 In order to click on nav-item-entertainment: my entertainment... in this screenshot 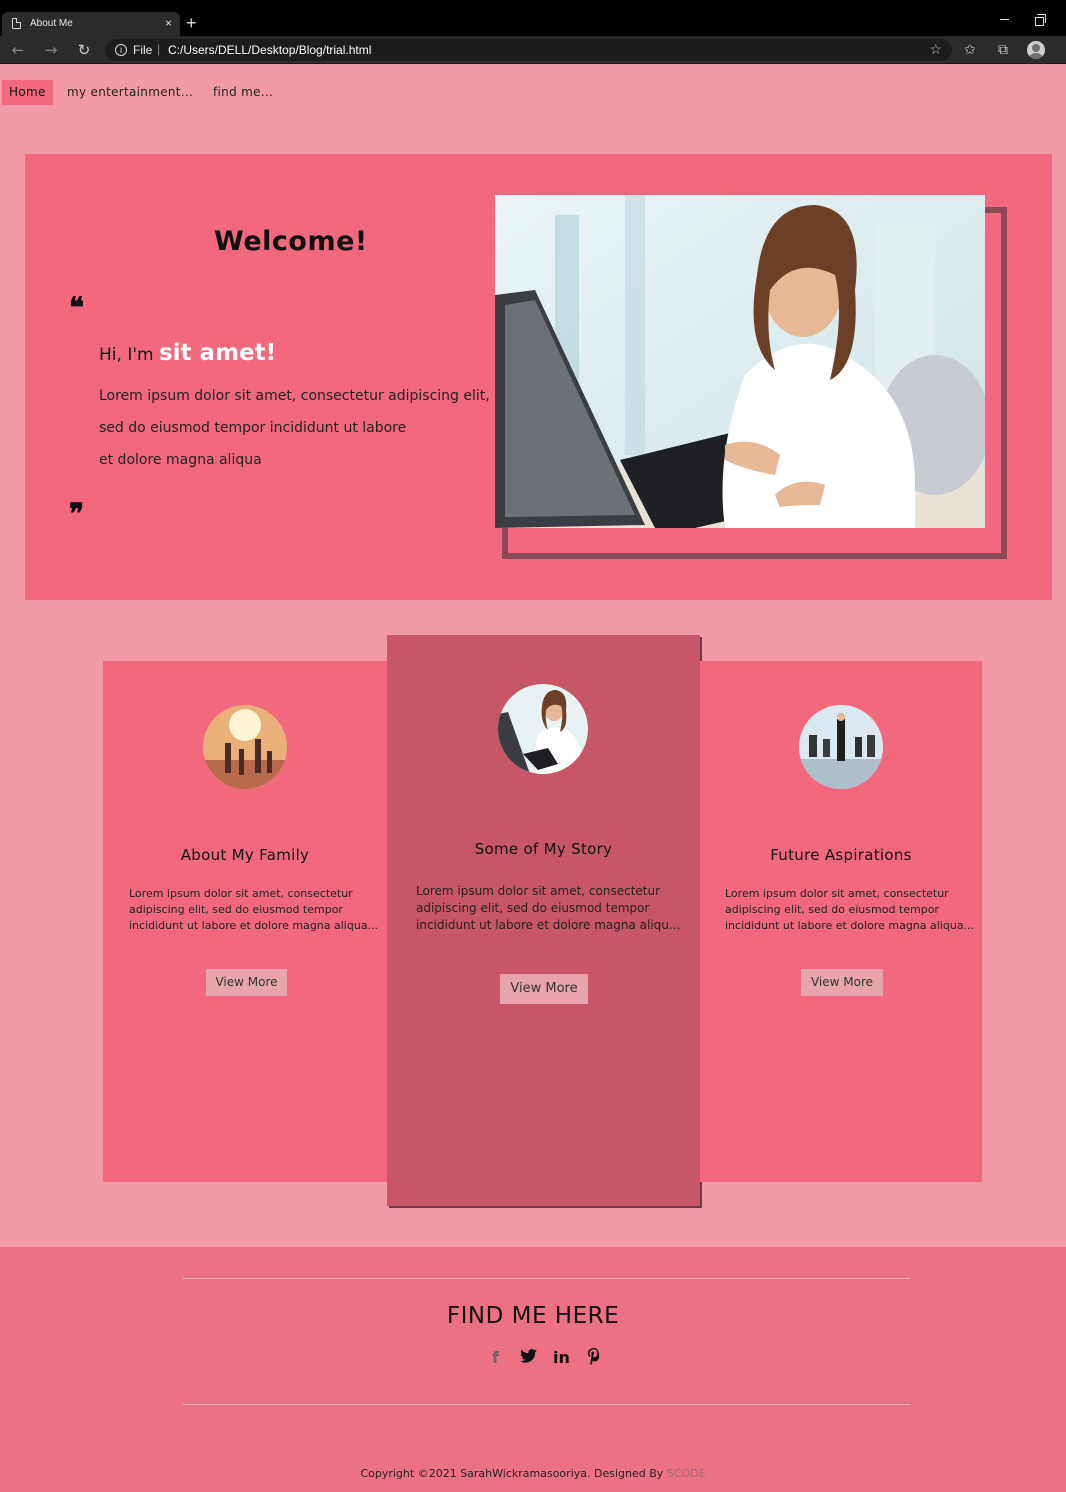, I will do `click(130, 92)`.